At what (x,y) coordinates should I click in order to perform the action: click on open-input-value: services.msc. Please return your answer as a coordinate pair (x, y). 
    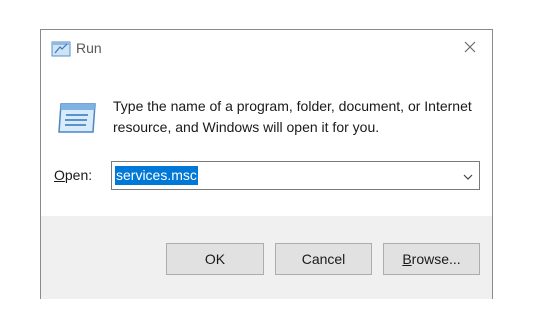
    Looking at the image, I should click on (156, 175).